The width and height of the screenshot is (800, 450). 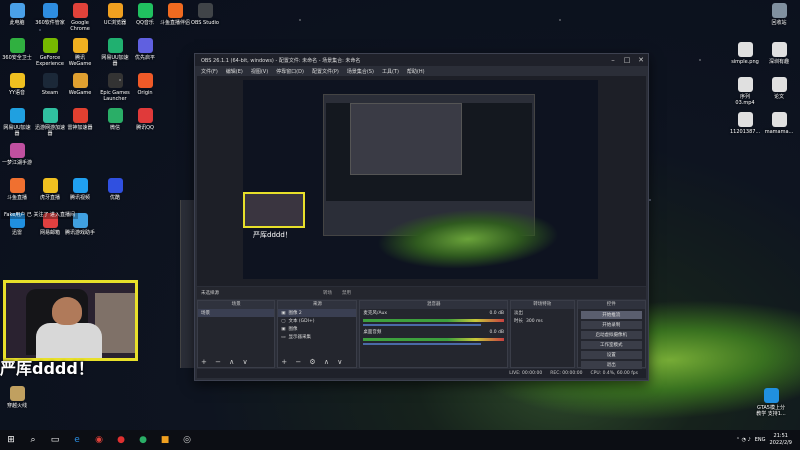 What do you see at coordinates (175, 14) in the screenshot?
I see `desktop-icon-item: 斗鱼直播伴侣` at bounding box center [175, 14].